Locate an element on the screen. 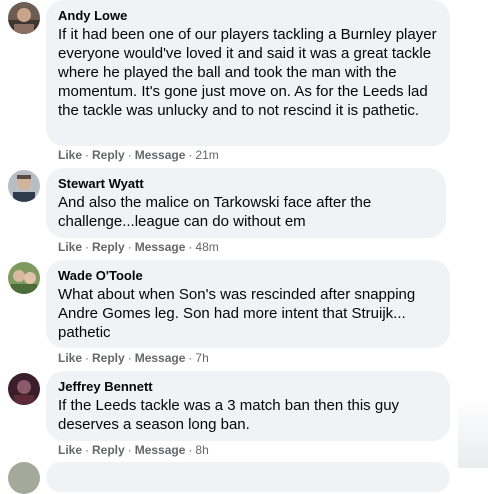 The image size is (488, 494). timestamp: 48m is located at coordinates (206, 247).